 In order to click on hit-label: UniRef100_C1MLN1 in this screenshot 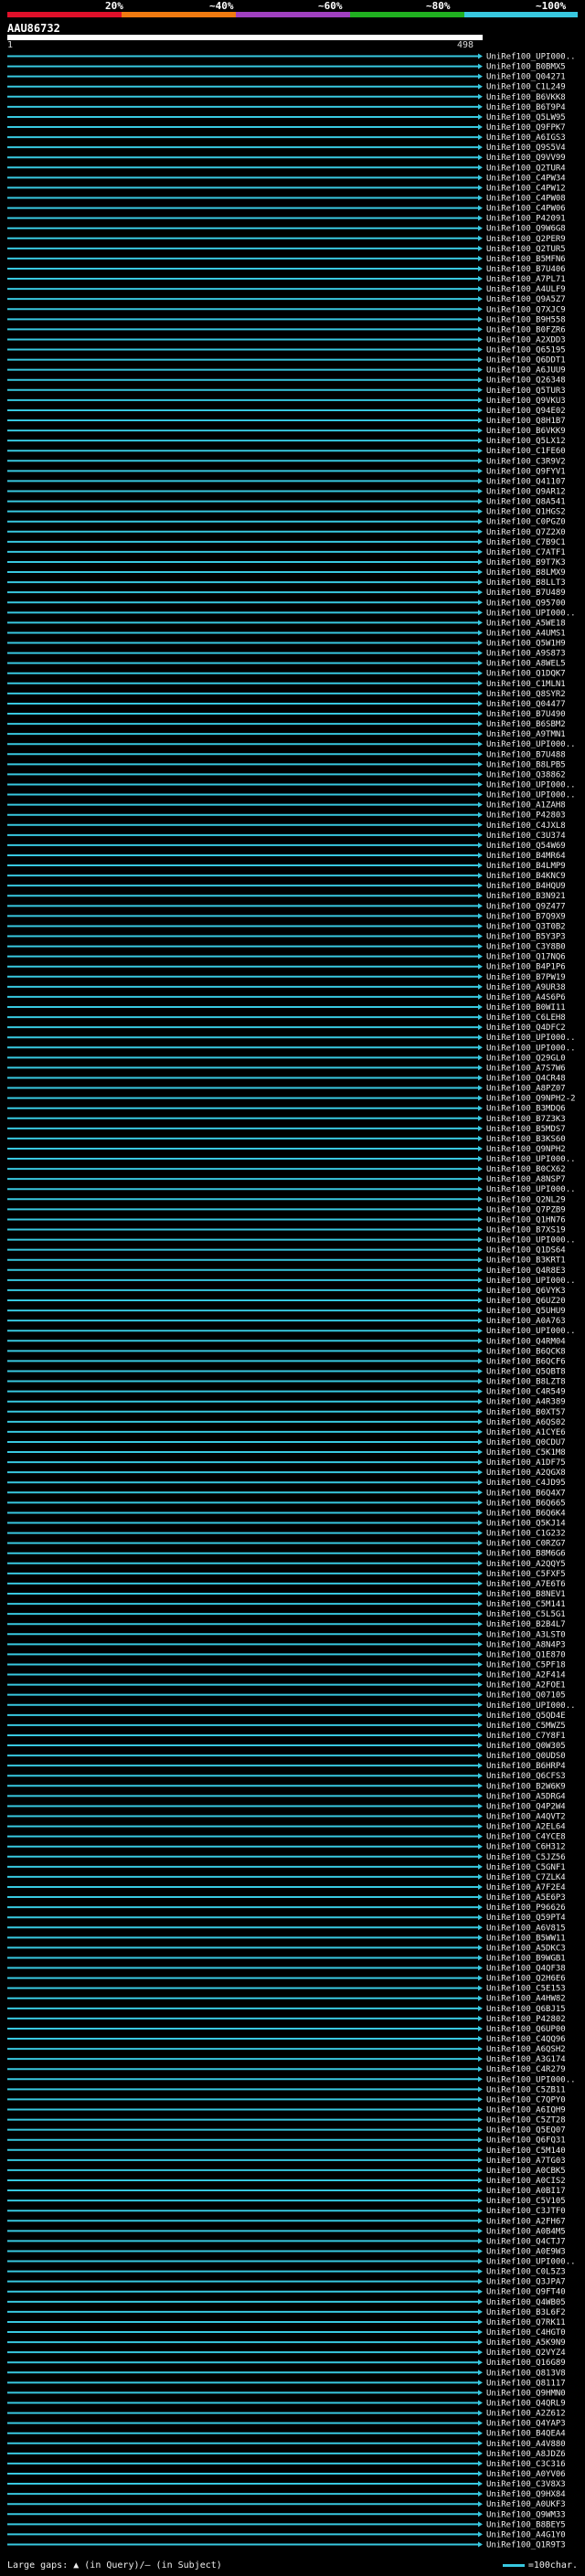, I will do `click(526, 684)`.